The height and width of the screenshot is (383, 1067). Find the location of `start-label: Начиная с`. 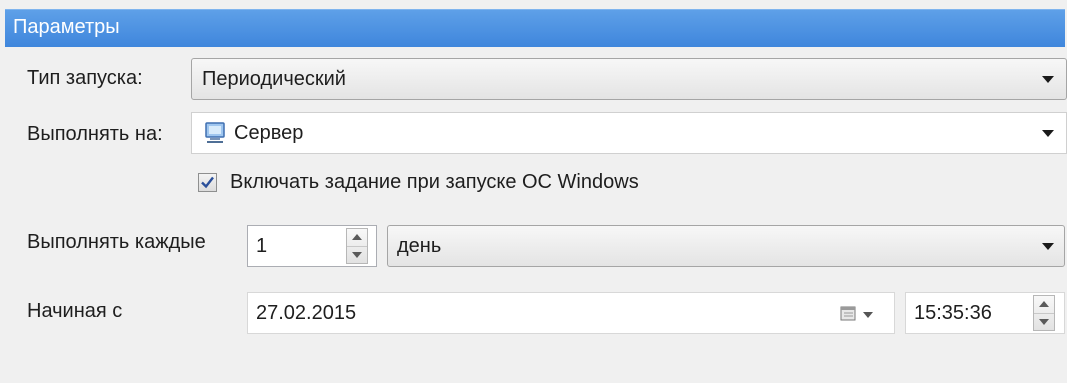

start-label: Начиная с is located at coordinates (75, 311).